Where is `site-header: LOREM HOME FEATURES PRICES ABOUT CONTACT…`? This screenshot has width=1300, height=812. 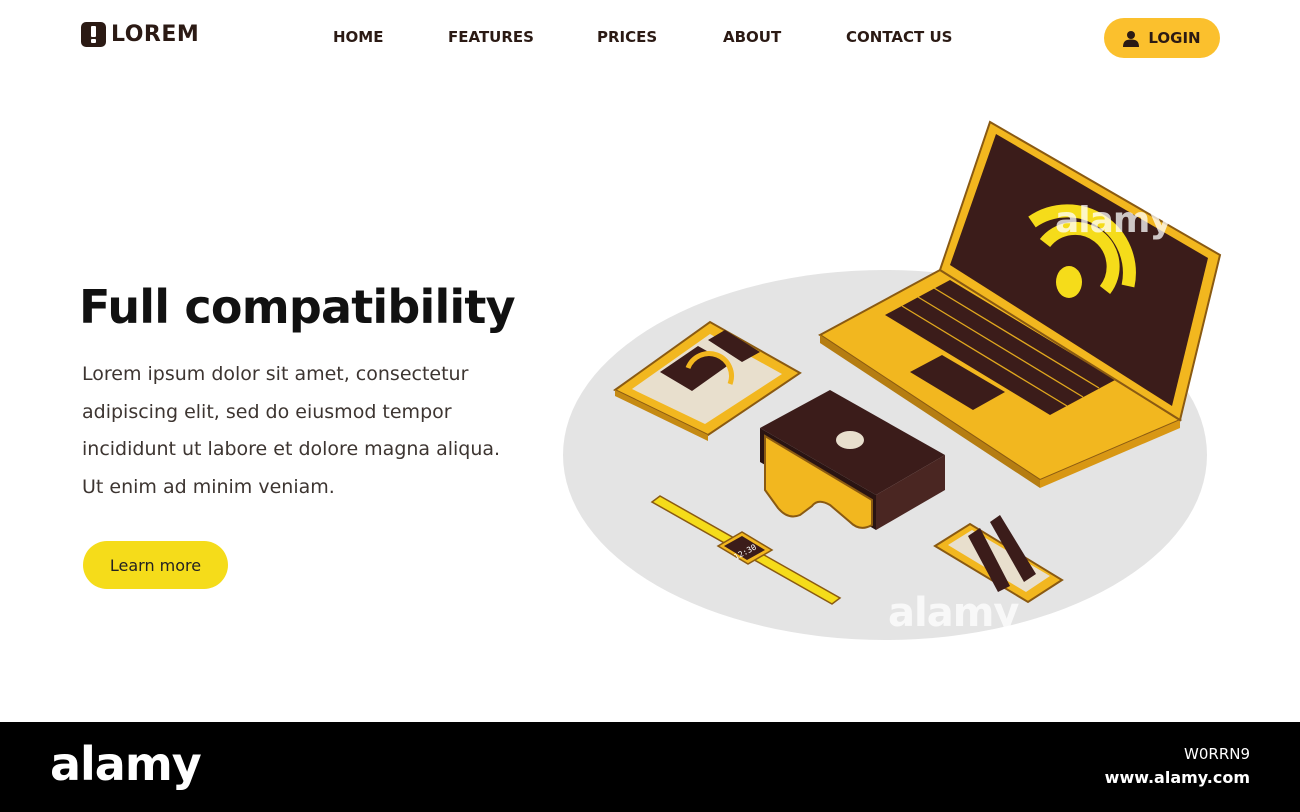
site-header: LOREM HOME FEATURES PRICES ABOUT CONTACT… is located at coordinates (650, 38).